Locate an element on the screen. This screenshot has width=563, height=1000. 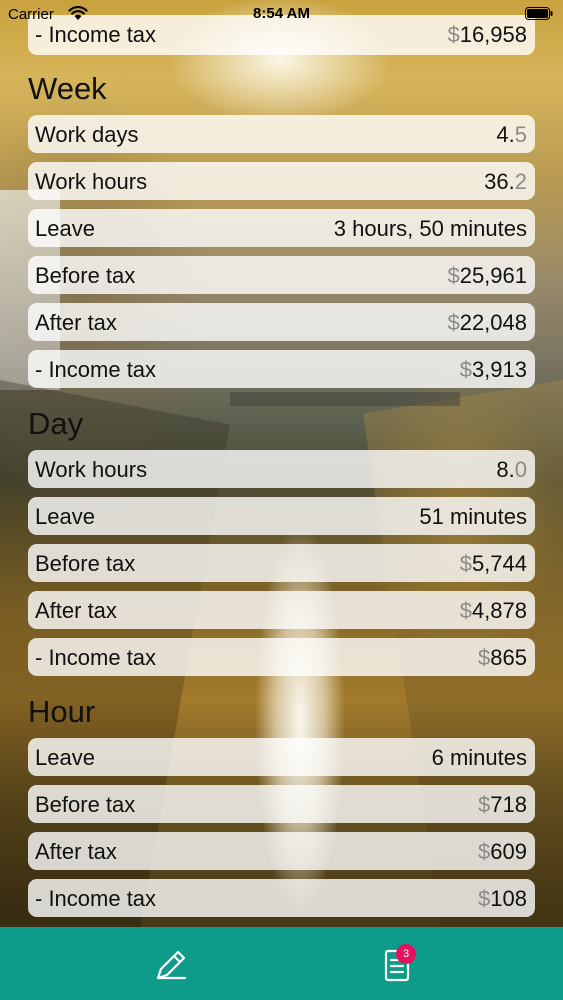
tab-edit is located at coordinates (170, 964).